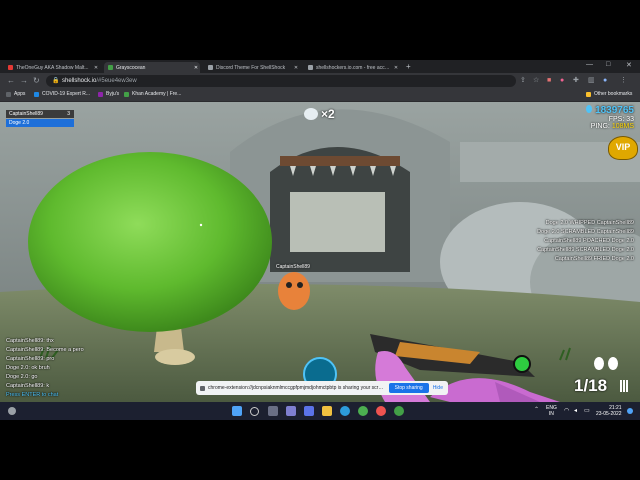  Describe the element at coordinates (606, 363) in the screenshot. I see `grenade-counter` at that location.